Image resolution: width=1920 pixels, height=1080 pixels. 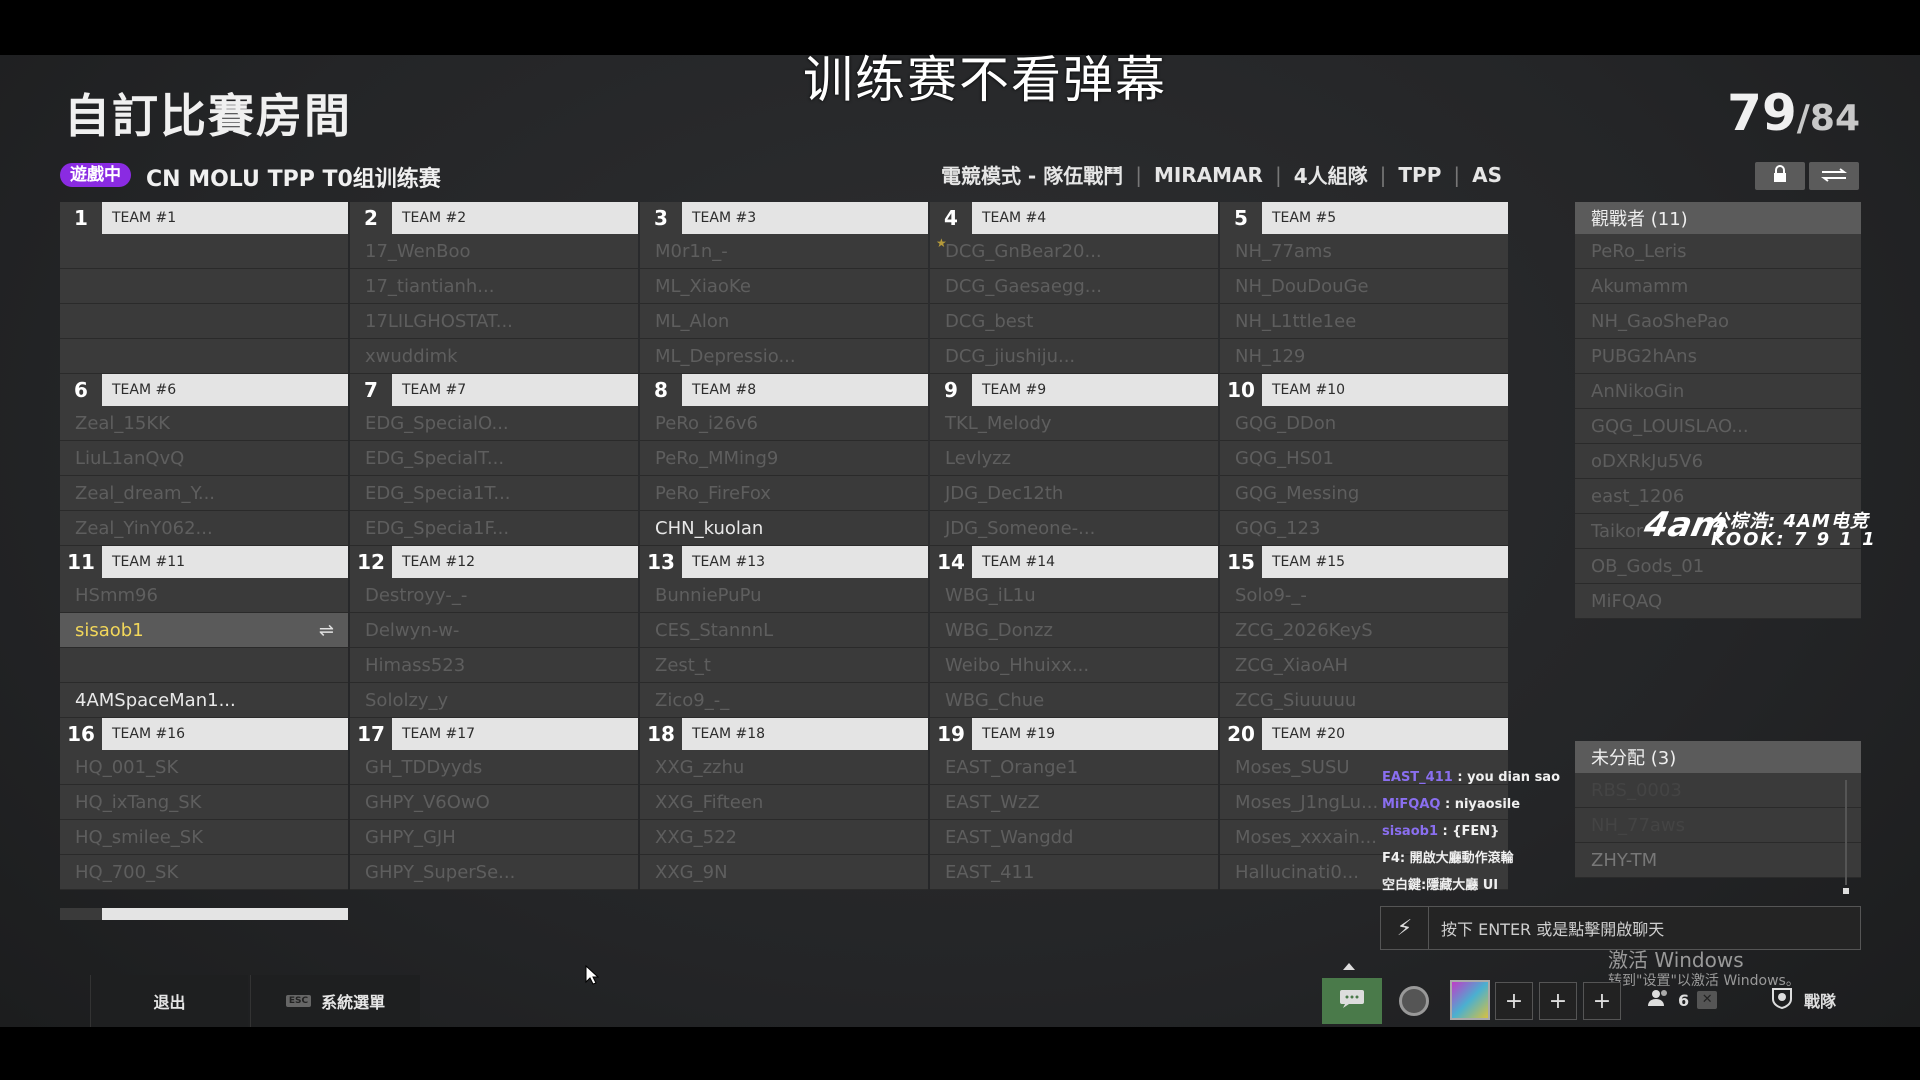 I want to click on team-header: 5 TEAM #5, so click(x=1364, y=218).